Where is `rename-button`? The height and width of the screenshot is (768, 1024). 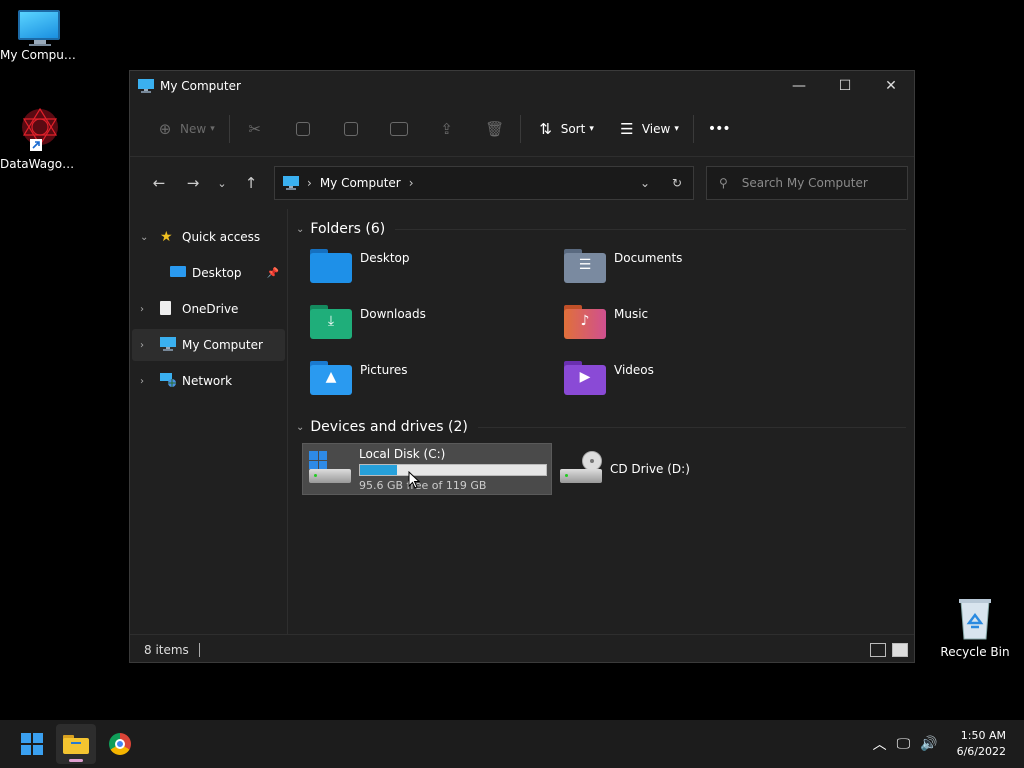
rename-button is located at coordinates (399, 129).